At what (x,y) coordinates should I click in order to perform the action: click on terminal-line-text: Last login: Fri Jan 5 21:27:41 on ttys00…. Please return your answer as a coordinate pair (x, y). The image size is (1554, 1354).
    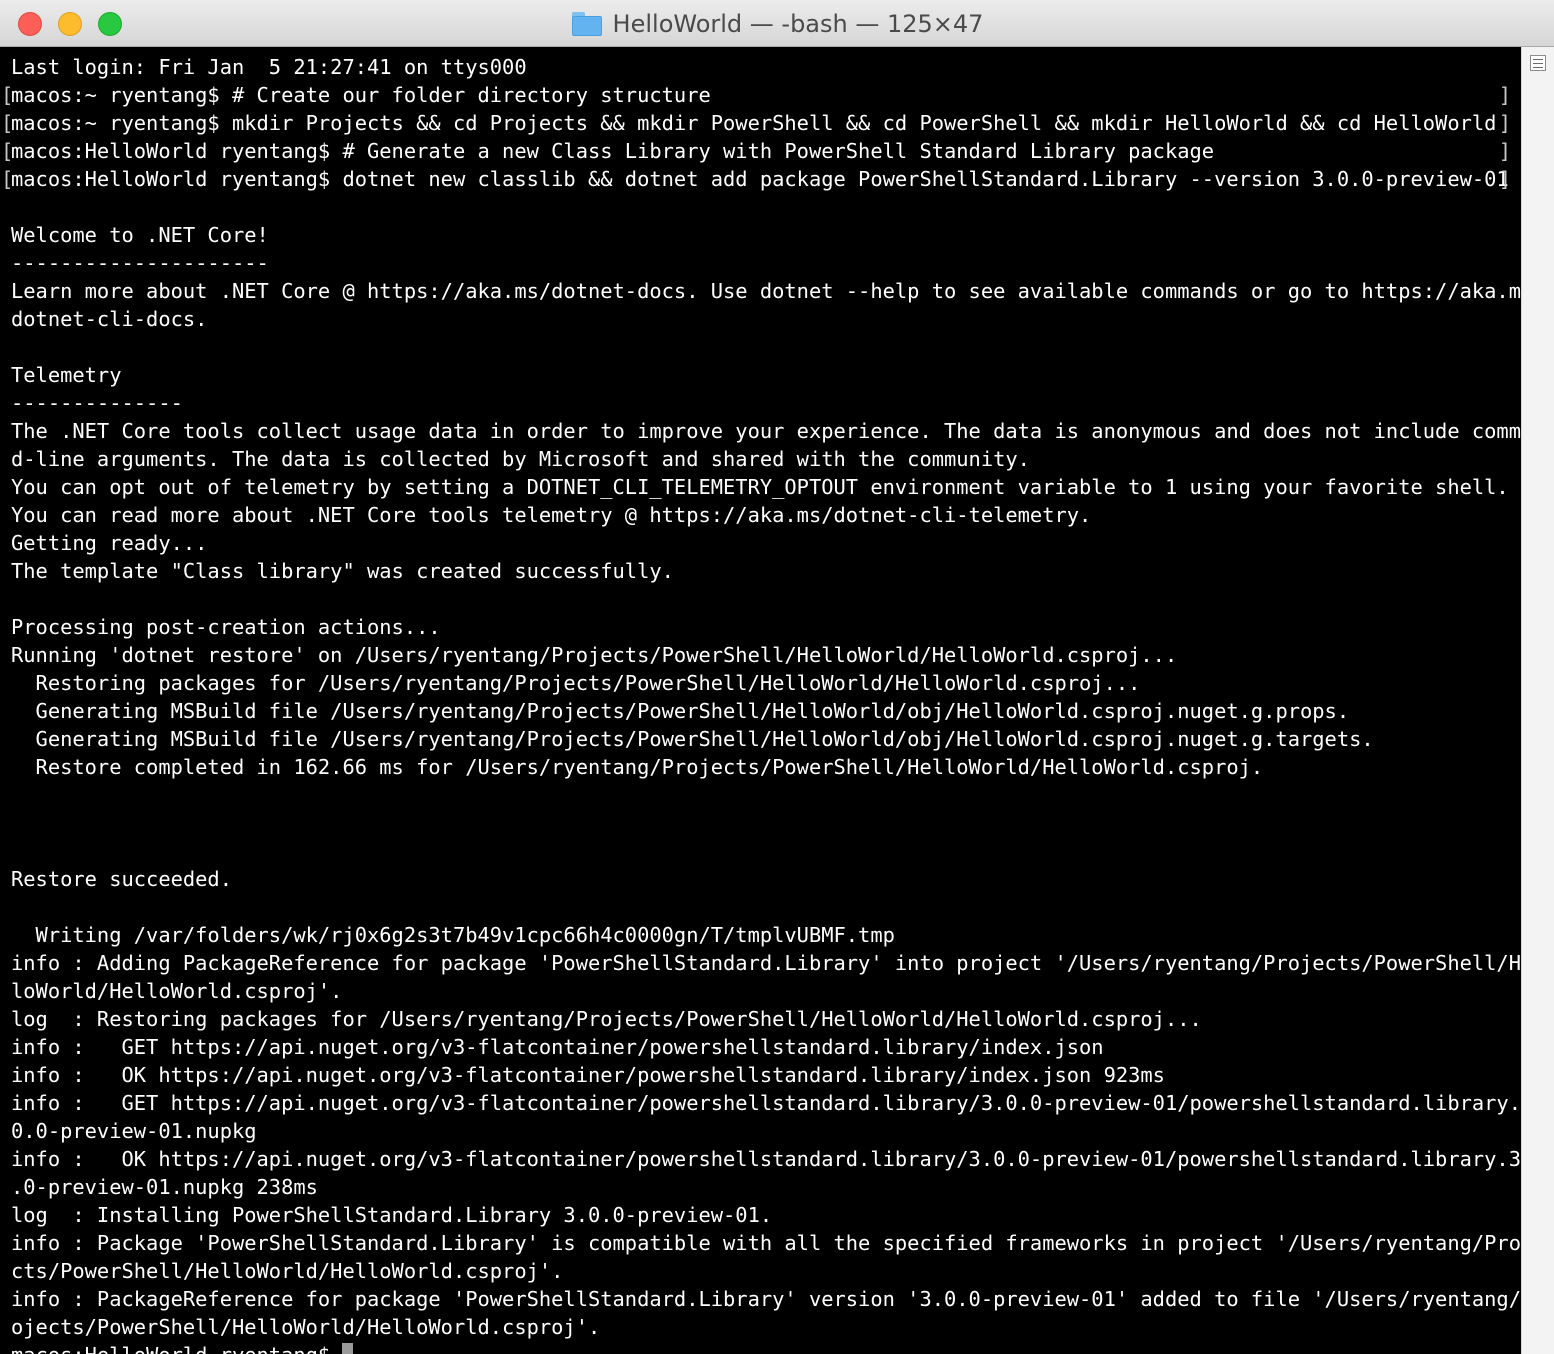
    Looking at the image, I should click on (269, 67).